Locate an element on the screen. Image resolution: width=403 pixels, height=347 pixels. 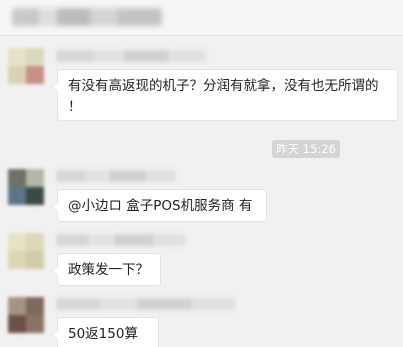
message-text: @小边ロ 盒子POS机服务商 有 is located at coordinates (160, 206).